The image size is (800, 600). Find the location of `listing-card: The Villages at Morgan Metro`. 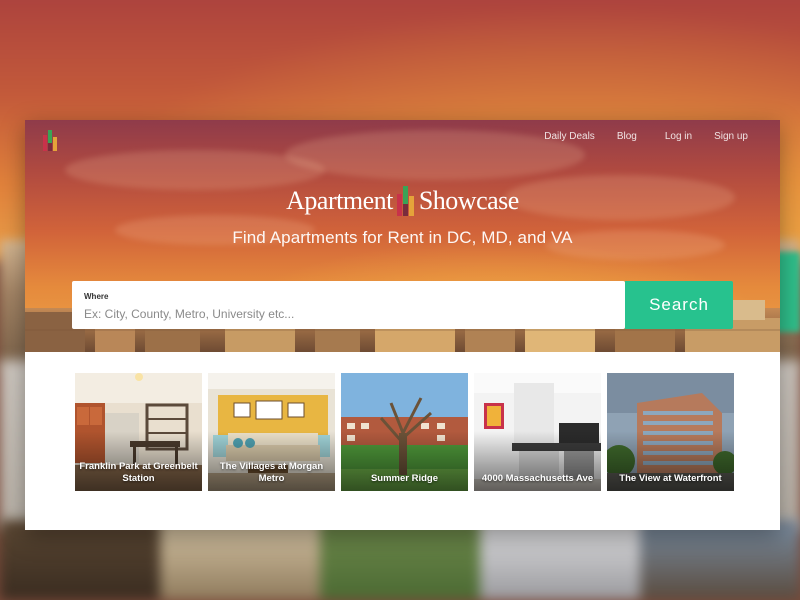

listing-card: The Villages at Morgan Metro is located at coordinates (271, 432).